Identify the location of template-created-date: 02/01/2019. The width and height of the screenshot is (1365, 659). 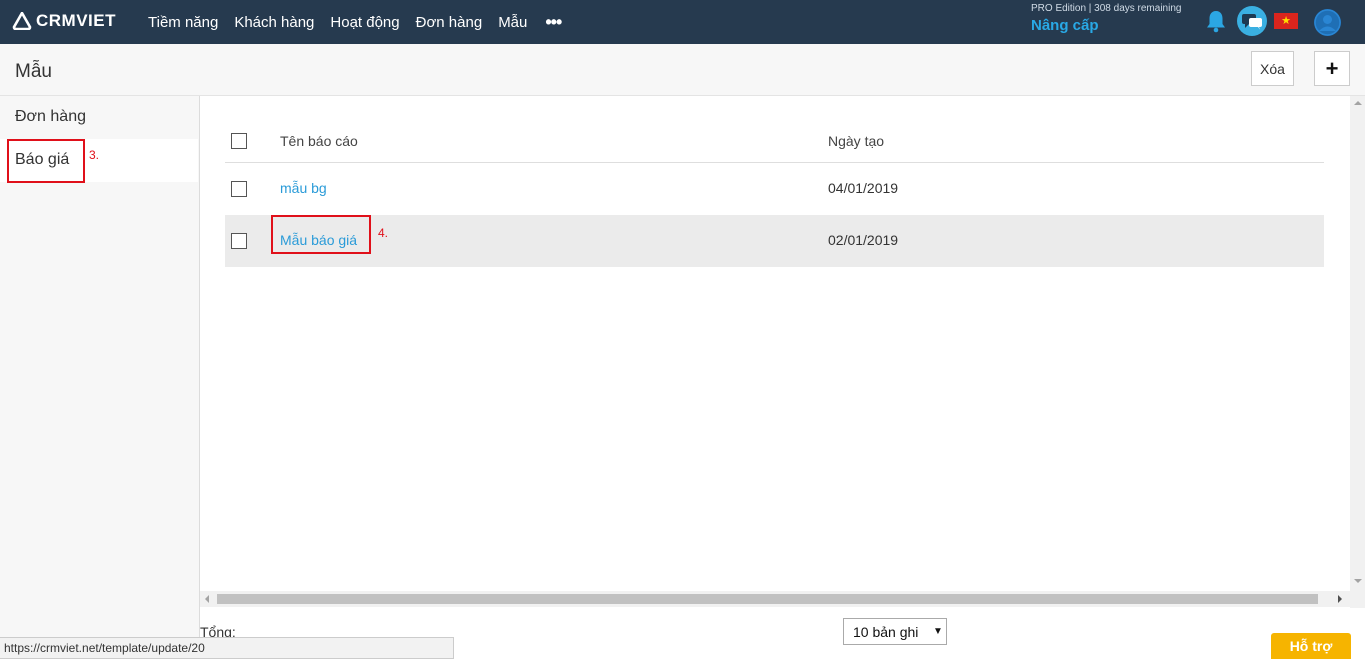
(863, 240).